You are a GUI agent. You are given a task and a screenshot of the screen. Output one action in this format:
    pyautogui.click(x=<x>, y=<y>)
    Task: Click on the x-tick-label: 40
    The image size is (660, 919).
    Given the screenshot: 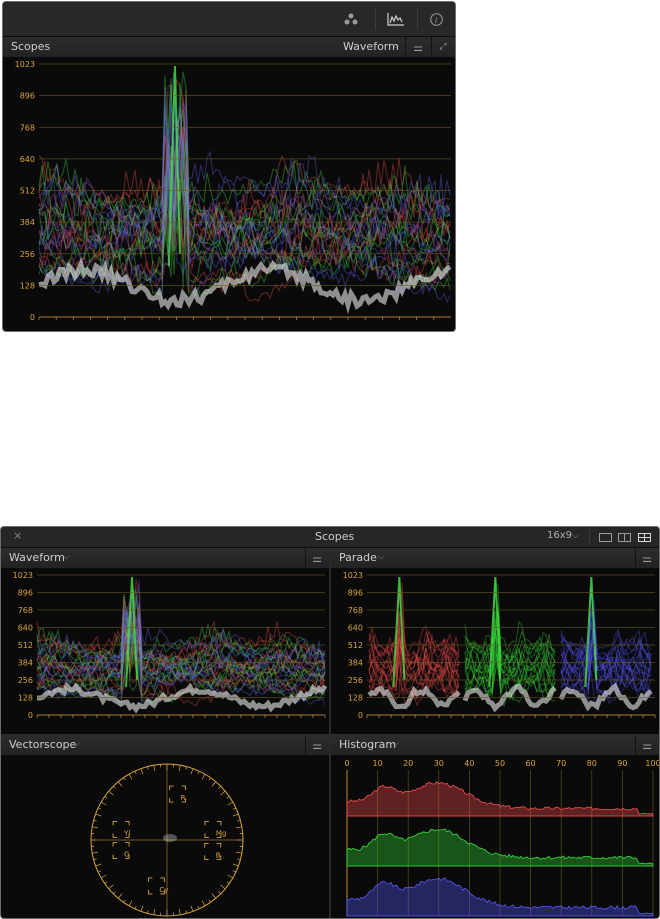 What is the action you would take?
    pyautogui.click(x=469, y=763)
    